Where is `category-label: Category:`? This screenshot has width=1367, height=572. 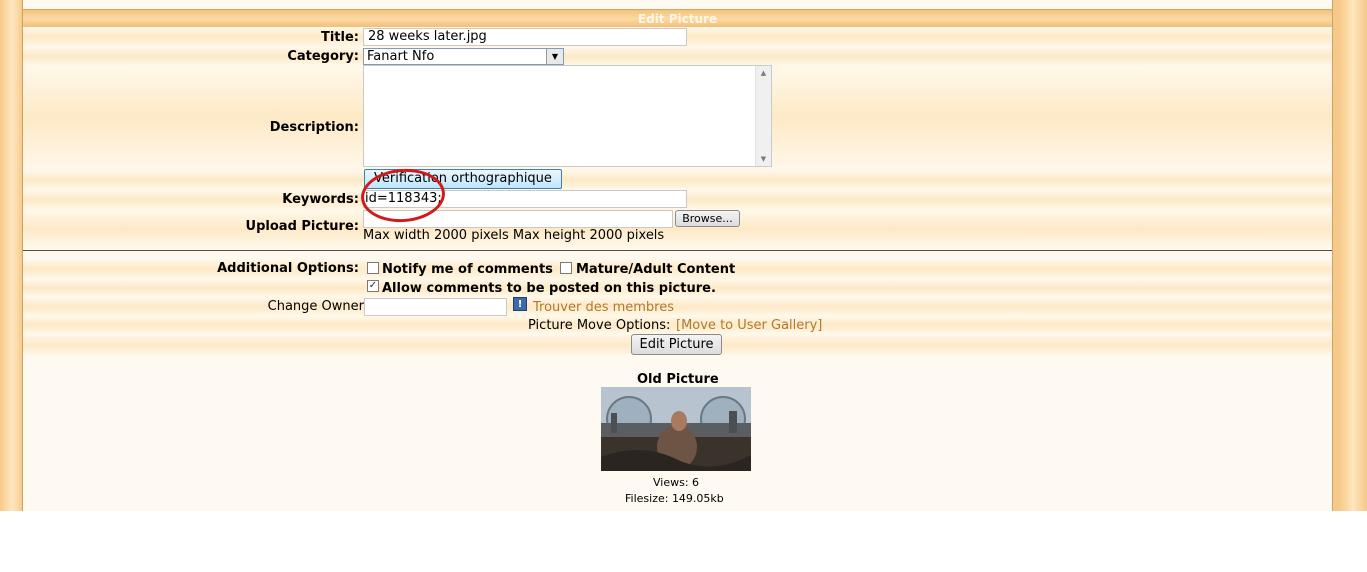
category-label: Category: is located at coordinates (323, 56).